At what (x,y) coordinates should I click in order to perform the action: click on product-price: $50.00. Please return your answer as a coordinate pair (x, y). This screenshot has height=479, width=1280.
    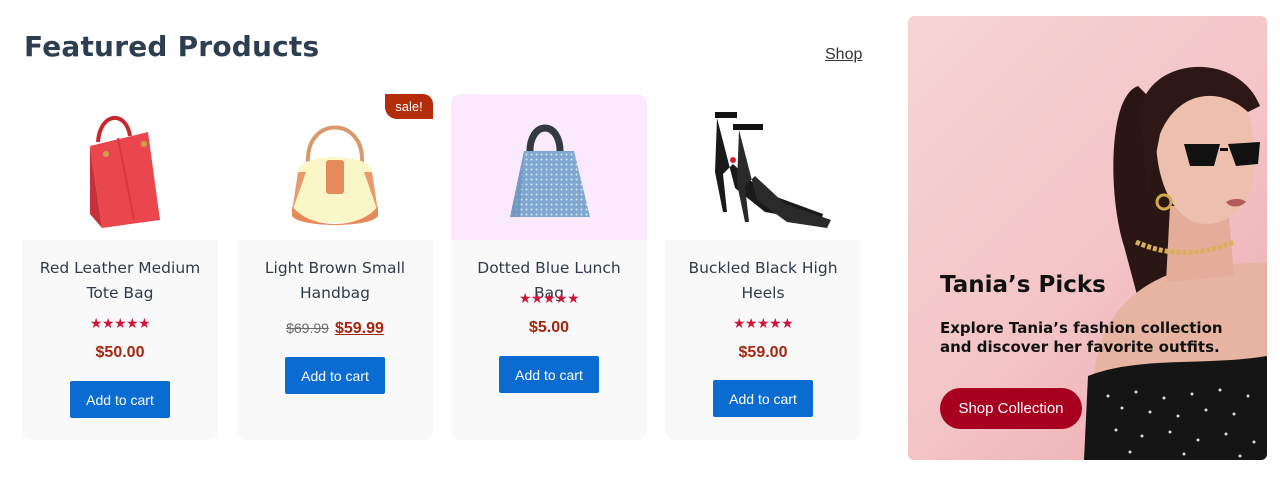
    Looking at the image, I should click on (120, 352).